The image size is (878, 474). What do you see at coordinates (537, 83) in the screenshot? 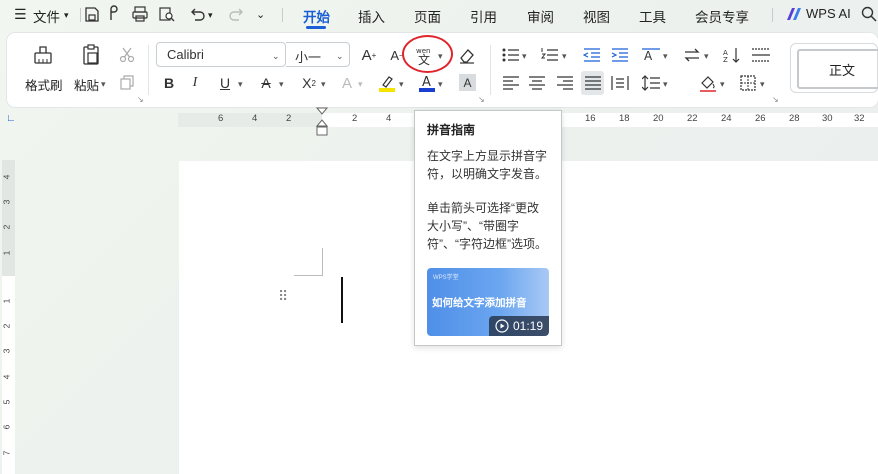
I see `align-center-icon` at bounding box center [537, 83].